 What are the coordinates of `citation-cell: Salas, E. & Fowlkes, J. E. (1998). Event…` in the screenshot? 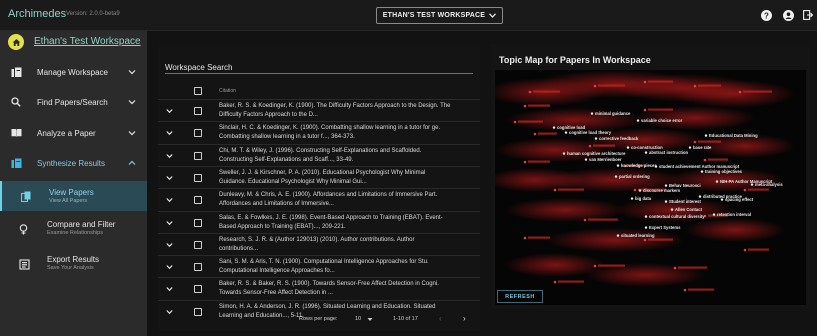 It's located at (346, 223).